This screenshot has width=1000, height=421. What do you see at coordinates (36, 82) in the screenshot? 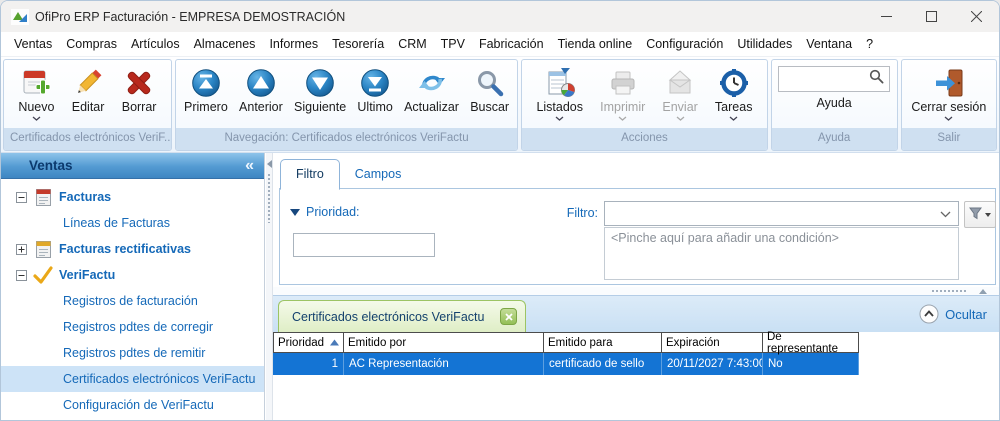
I see `new-icon` at bounding box center [36, 82].